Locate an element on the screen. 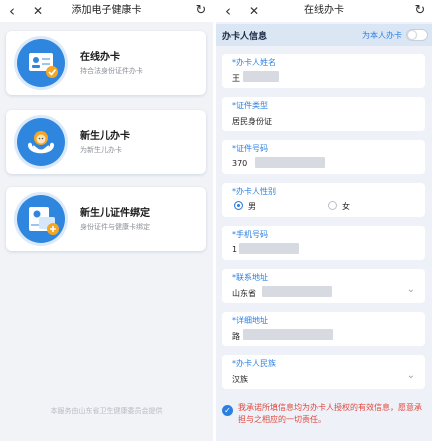 The image size is (432, 441). newborn-bind-card: 新生儿证件绑定 身份证件与健康卡绑定 is located at coordinates (106, 219).